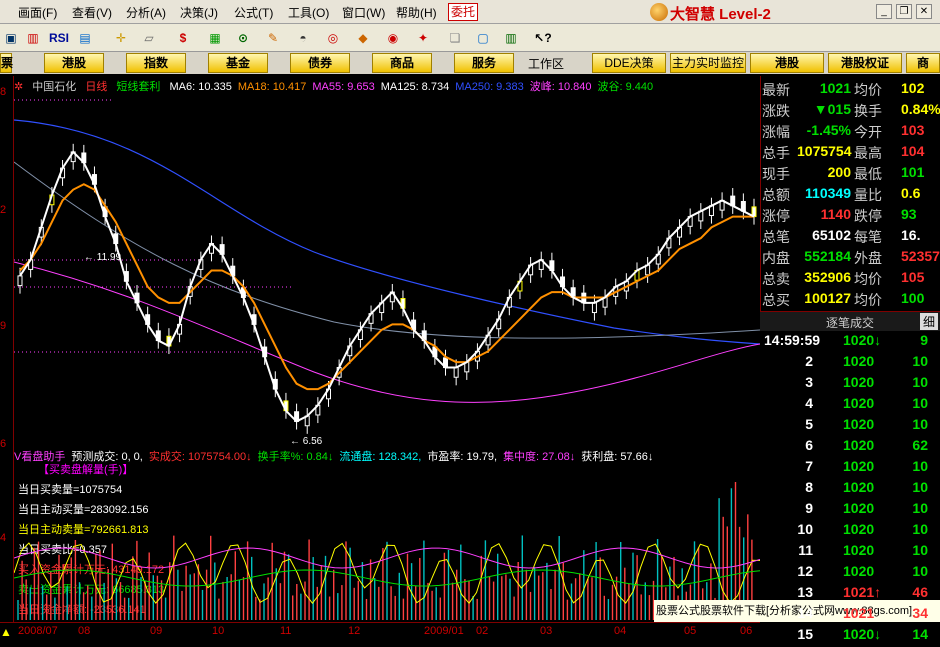  Describe the element at coordinates (149, 38) in the screenshot. I see `ruler-icon: ▱` at that location.